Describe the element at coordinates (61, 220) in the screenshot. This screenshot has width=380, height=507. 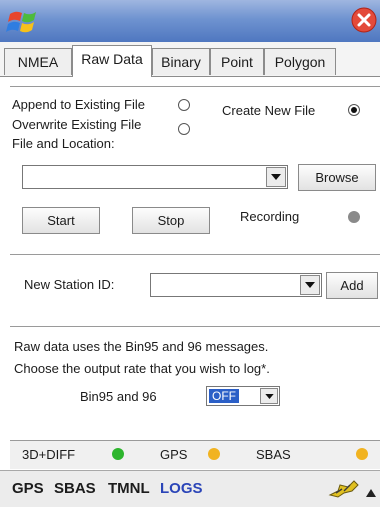
I see `start-button: Start` at that location.